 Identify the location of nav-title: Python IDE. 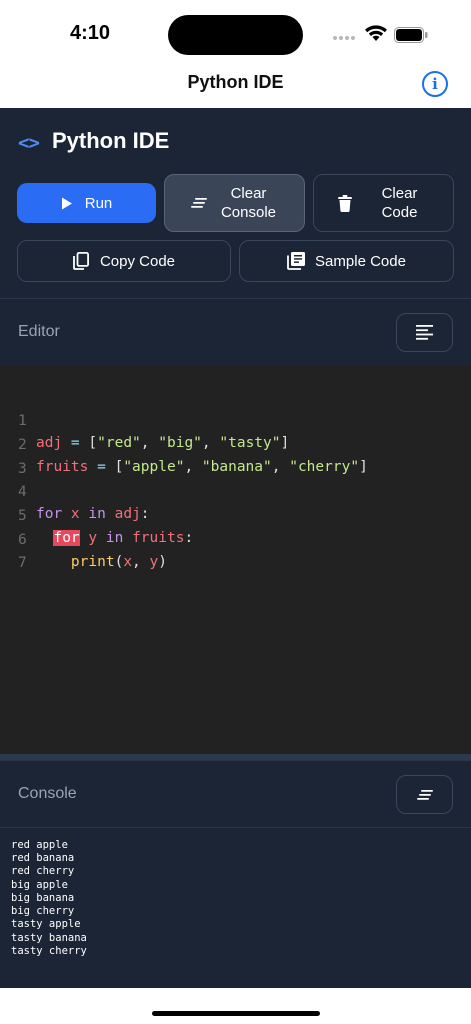
(235, 82).